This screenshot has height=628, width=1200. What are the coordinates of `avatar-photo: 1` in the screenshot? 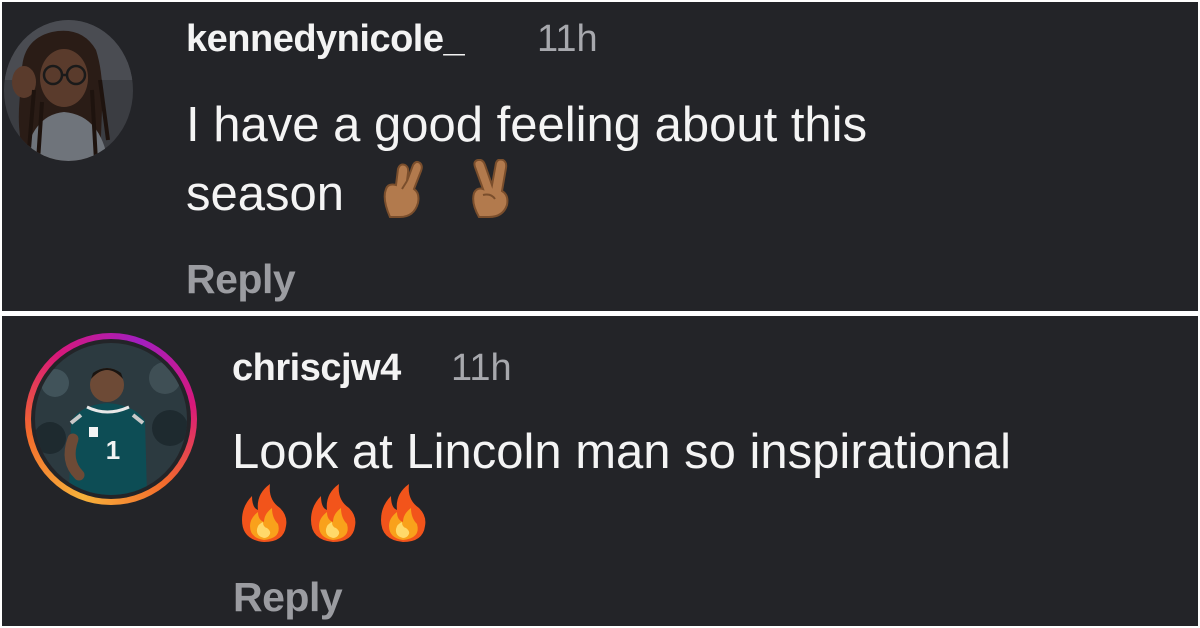 It's located at (111, 419).